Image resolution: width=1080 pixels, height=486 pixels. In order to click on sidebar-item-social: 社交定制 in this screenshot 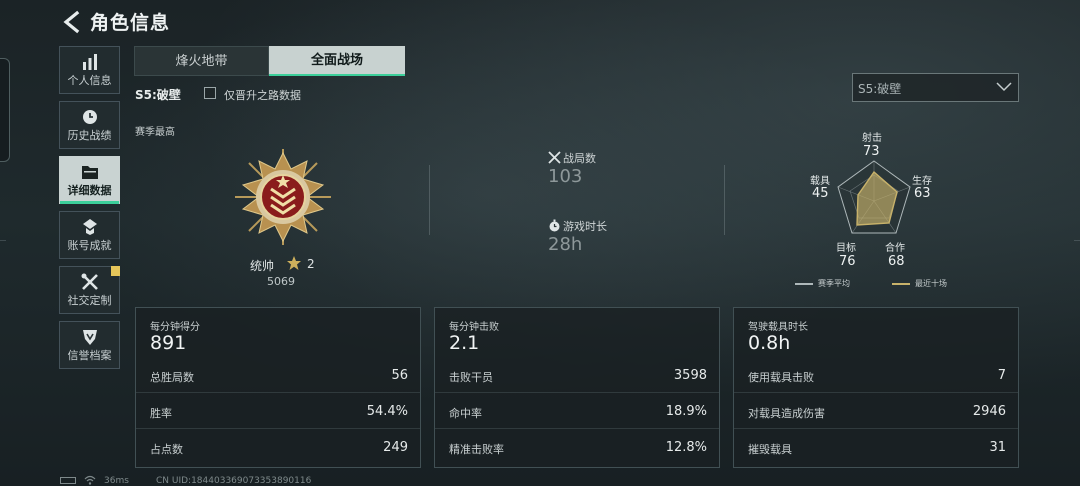, I will do `click(89, 290)`.